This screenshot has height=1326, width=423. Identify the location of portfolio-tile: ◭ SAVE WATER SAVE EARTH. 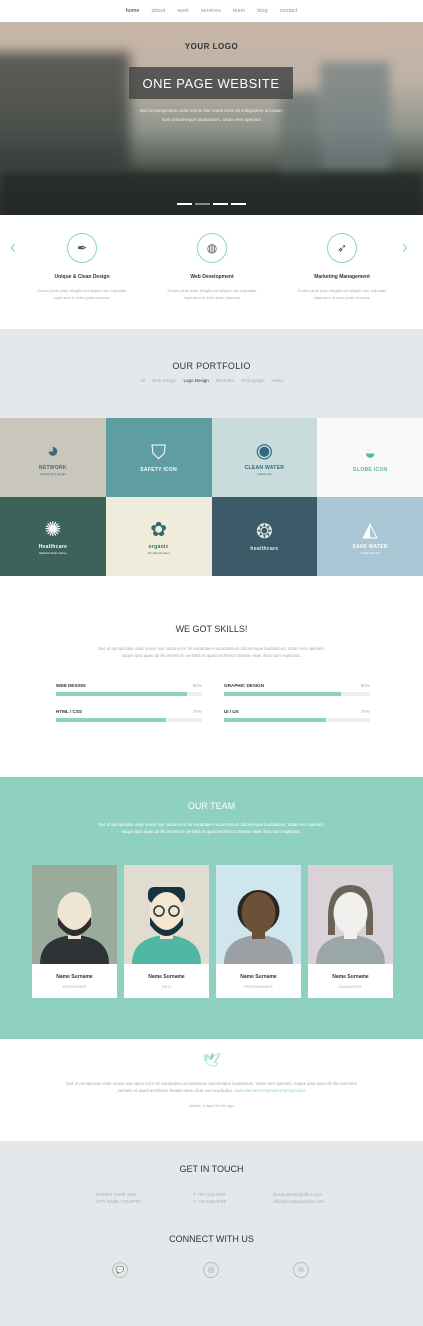
(370, 536).